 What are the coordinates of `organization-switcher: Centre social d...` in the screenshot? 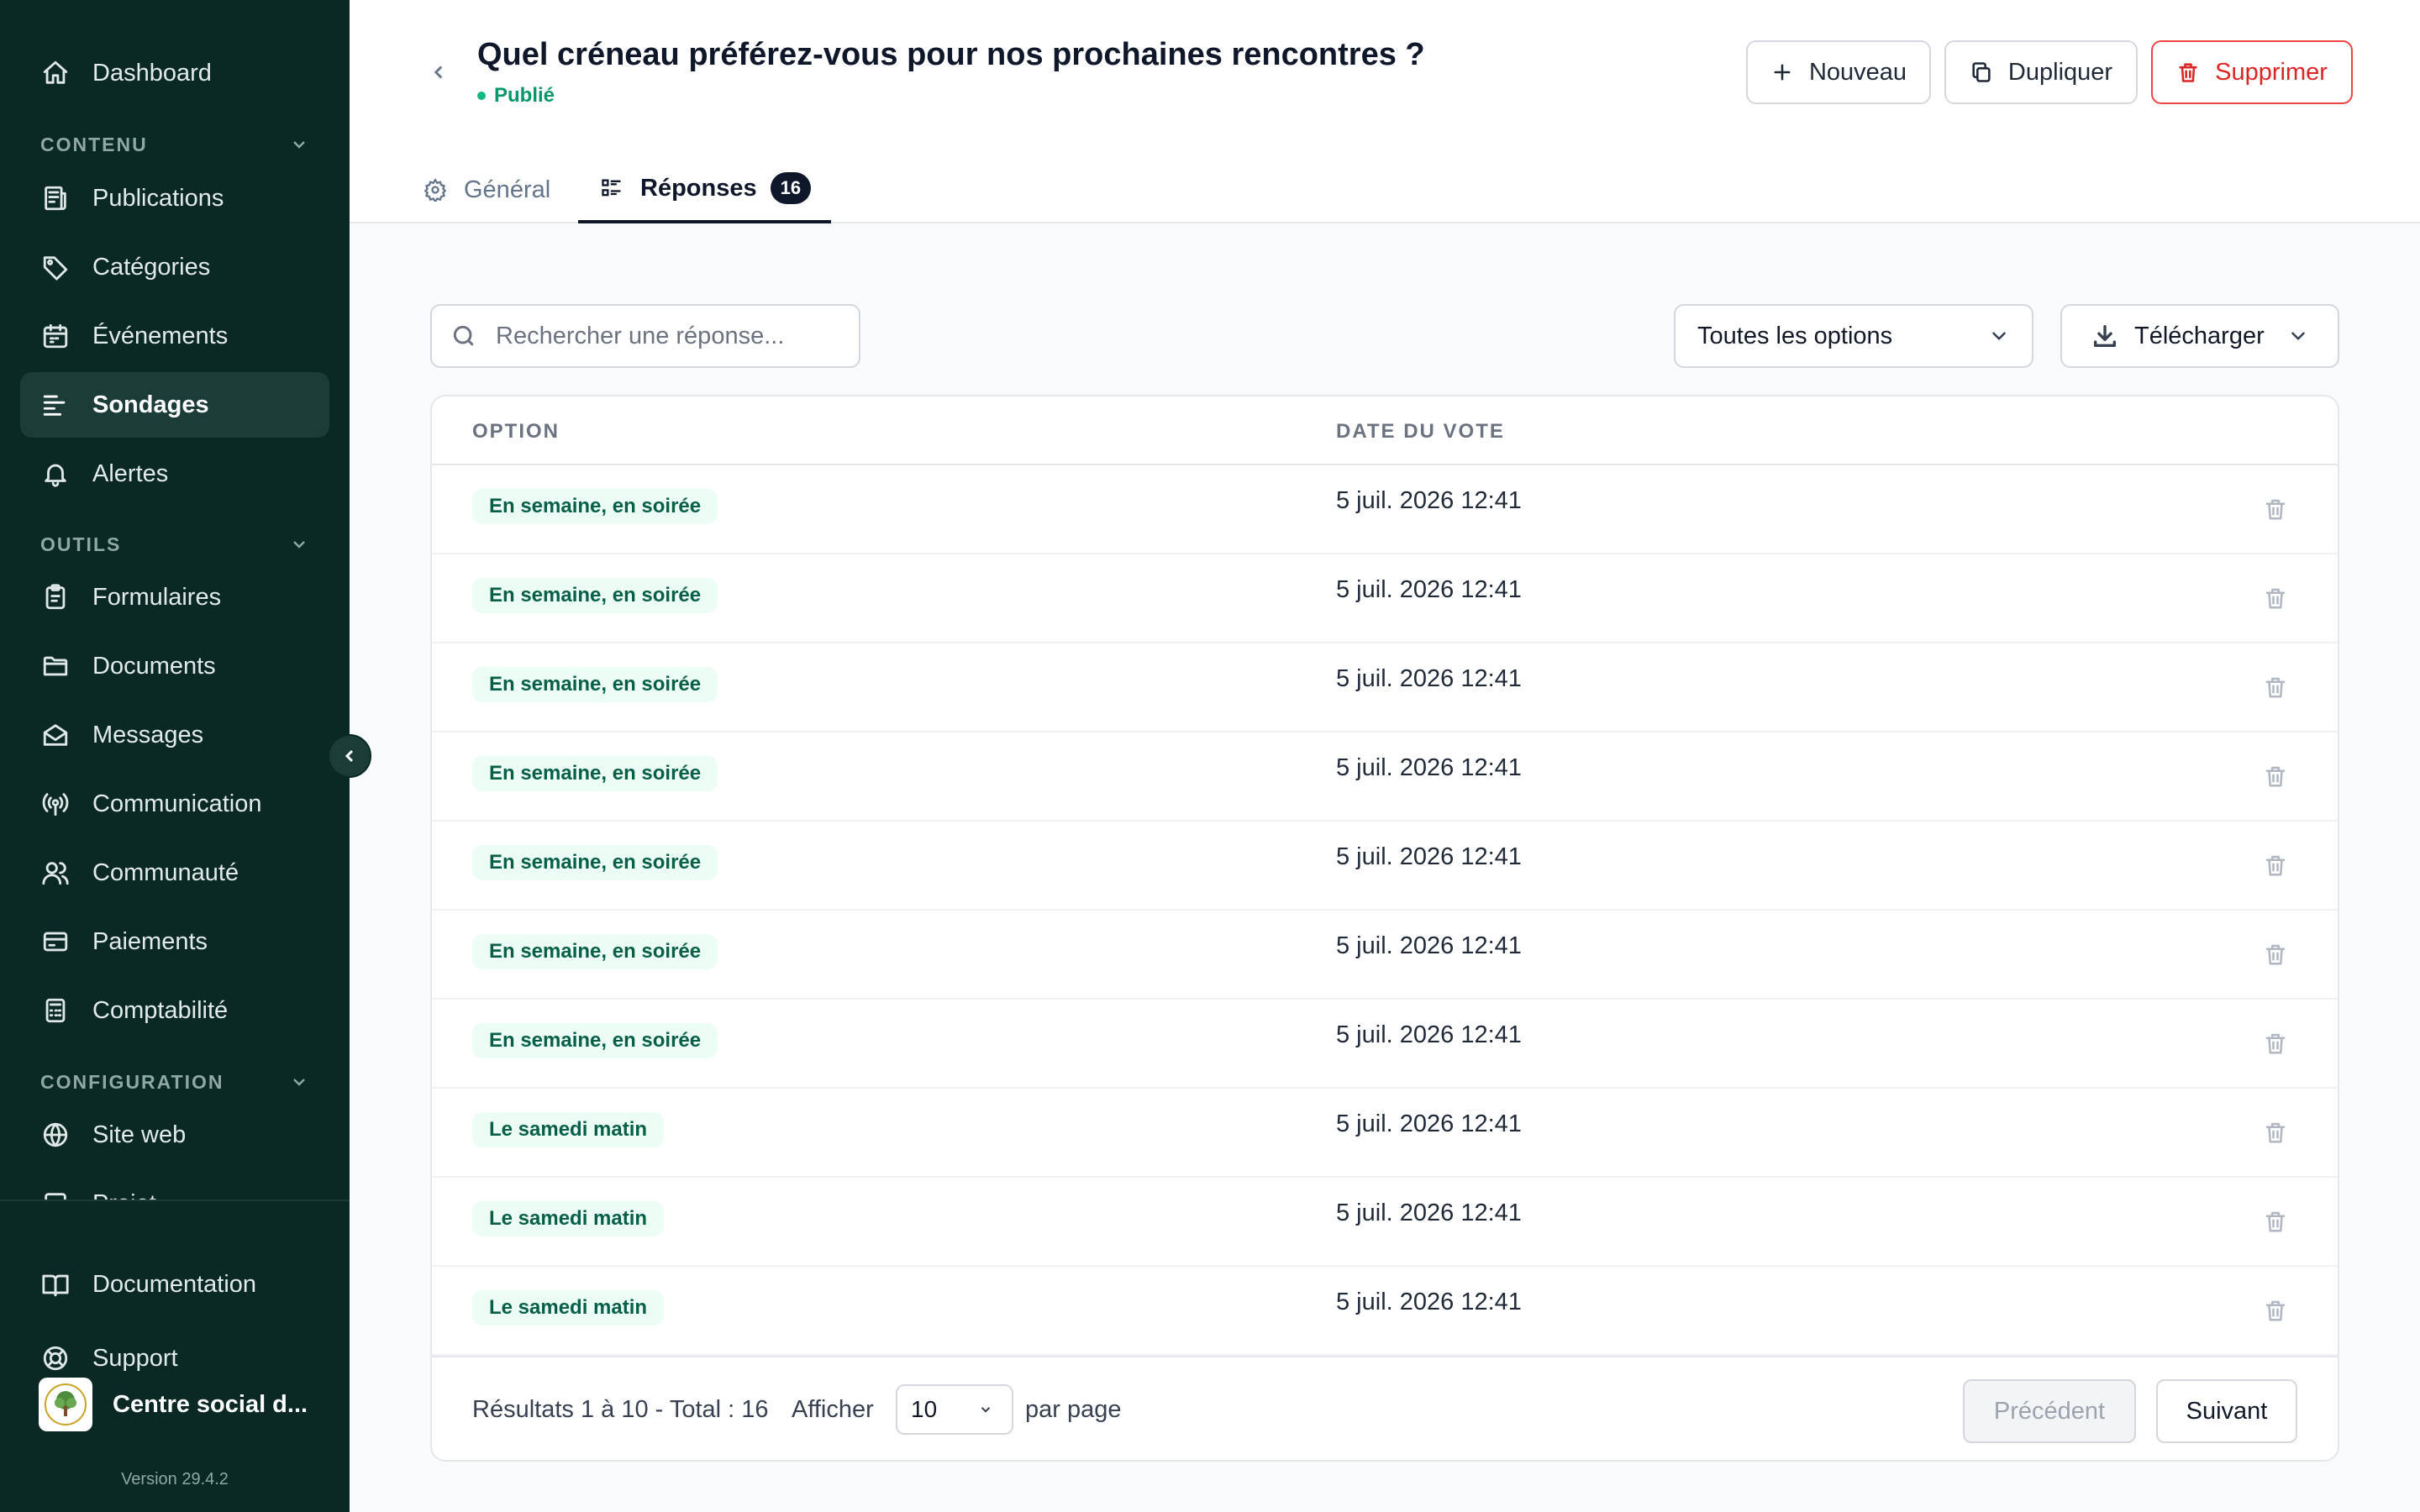 It's located at (181, 1404).